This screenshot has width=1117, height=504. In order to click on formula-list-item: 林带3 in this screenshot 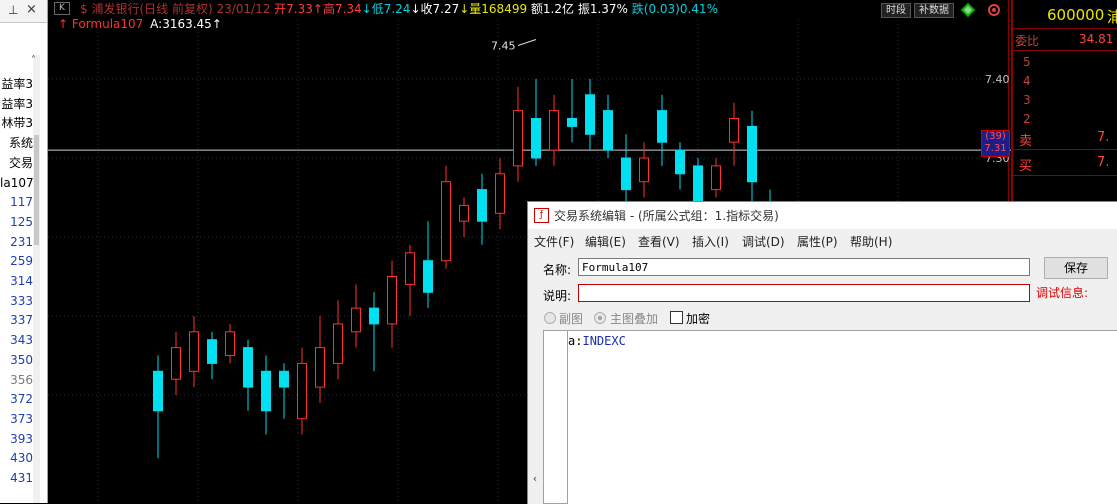, I will do `click(16, 123)`.